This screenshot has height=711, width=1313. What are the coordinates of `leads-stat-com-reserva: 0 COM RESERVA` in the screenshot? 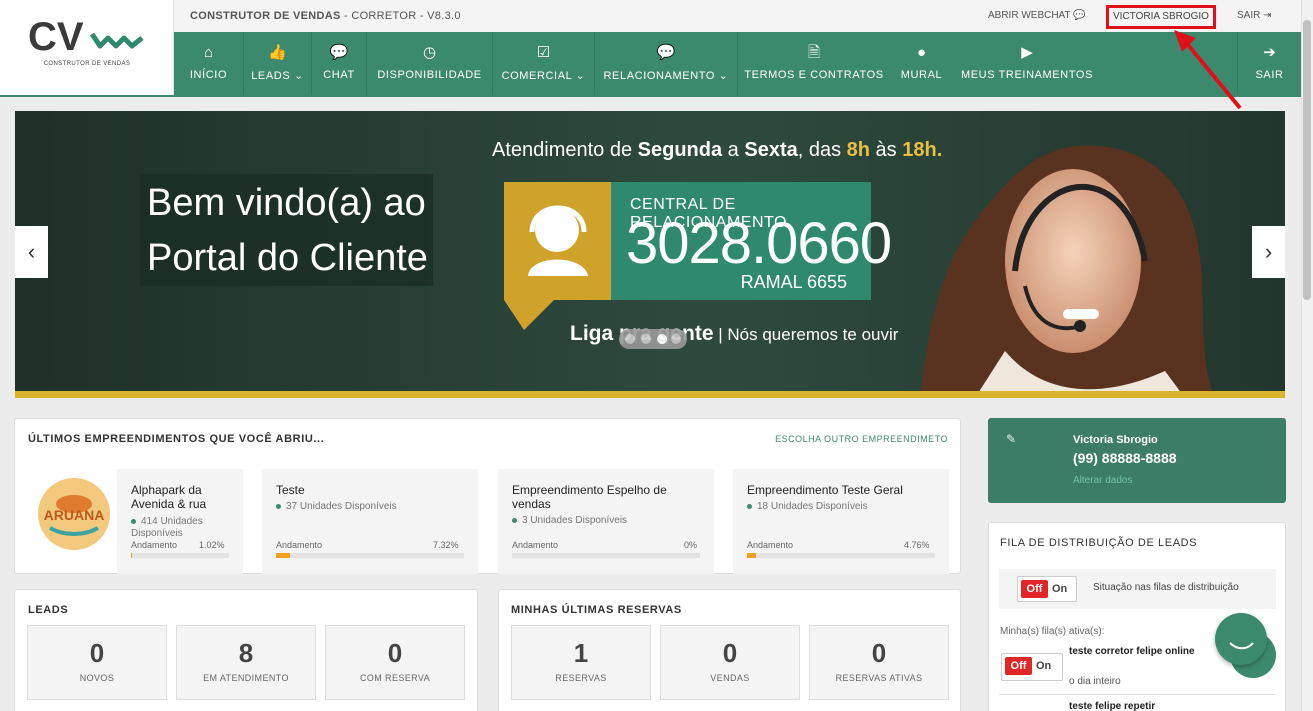 It's located at (395, 662).